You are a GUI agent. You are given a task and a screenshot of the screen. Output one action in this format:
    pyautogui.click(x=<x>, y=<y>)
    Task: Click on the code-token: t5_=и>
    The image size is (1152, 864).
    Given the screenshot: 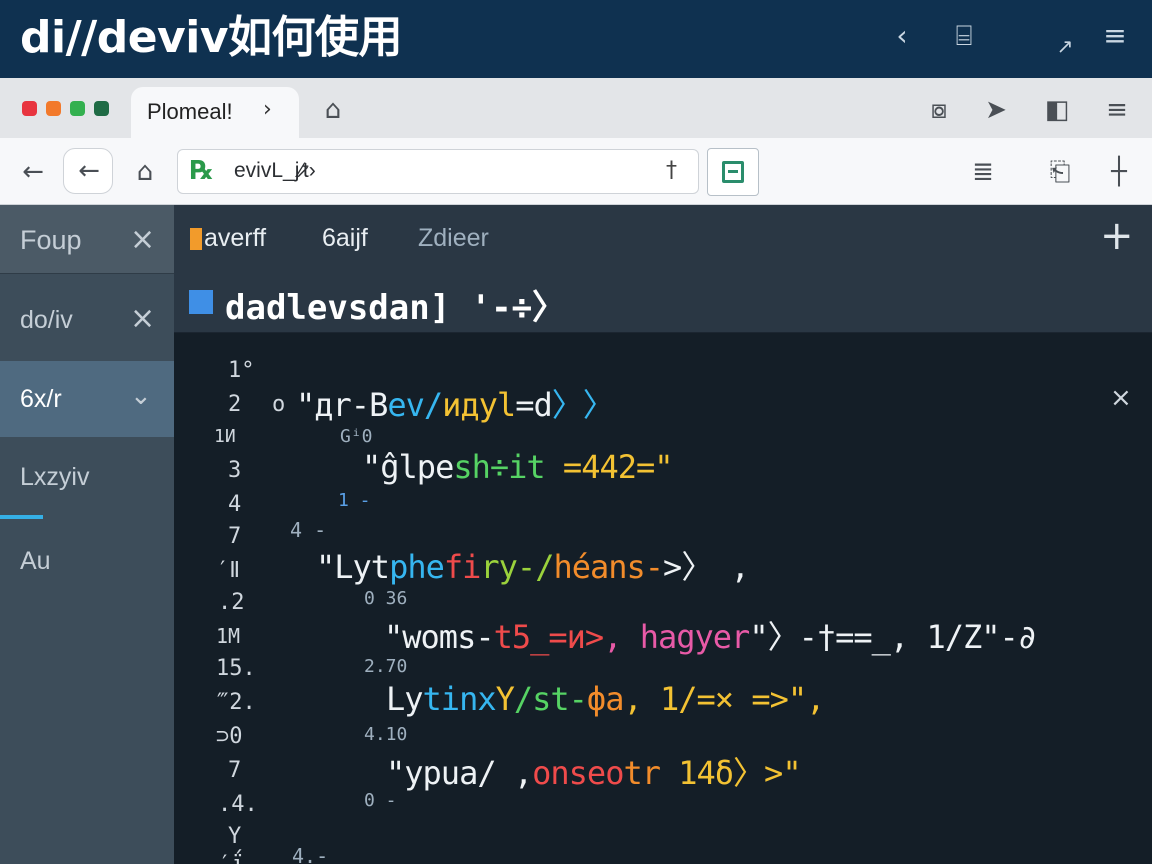 What is the action you would take?
    pyautogui.click(x=549, y=637)
    